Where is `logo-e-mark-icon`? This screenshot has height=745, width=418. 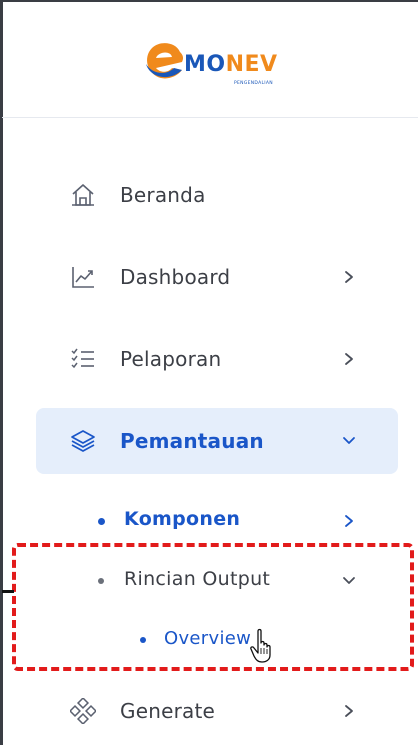 logo-e-mark-icon is located at coordinates (165, 61).